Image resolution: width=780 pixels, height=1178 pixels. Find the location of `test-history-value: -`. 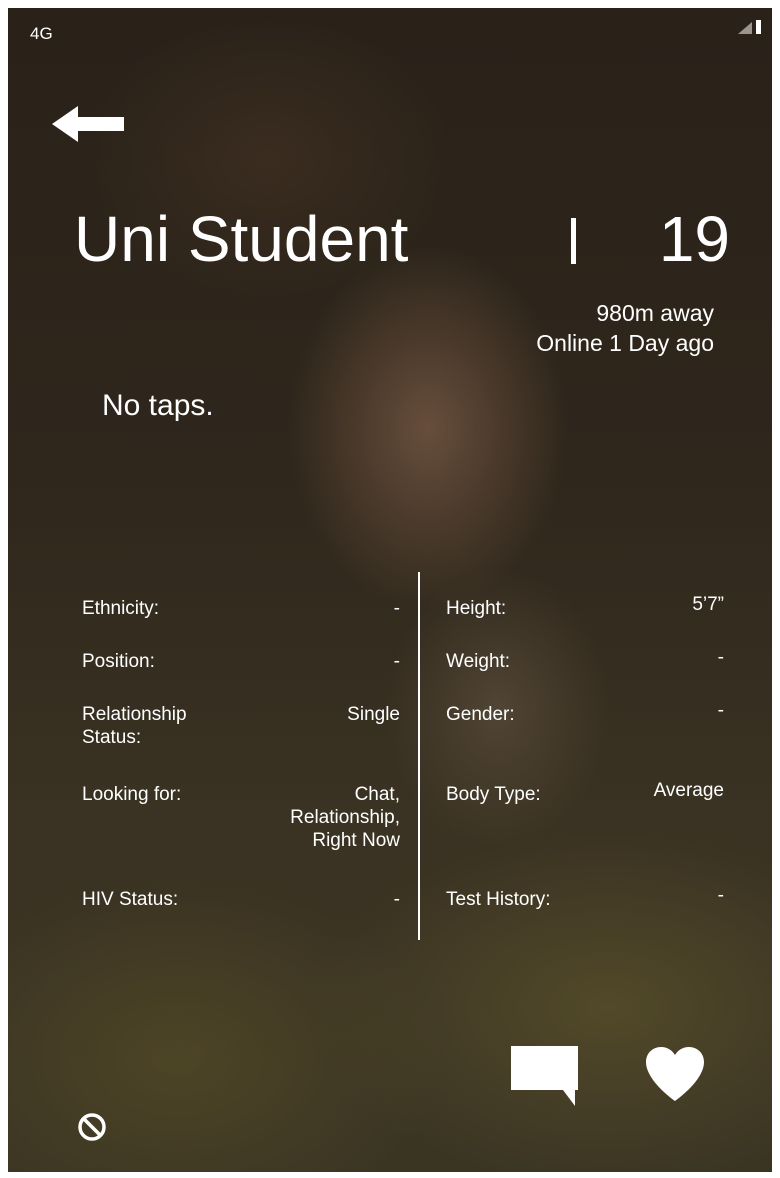

test-history-value: - is located at coordinates (720, 895).